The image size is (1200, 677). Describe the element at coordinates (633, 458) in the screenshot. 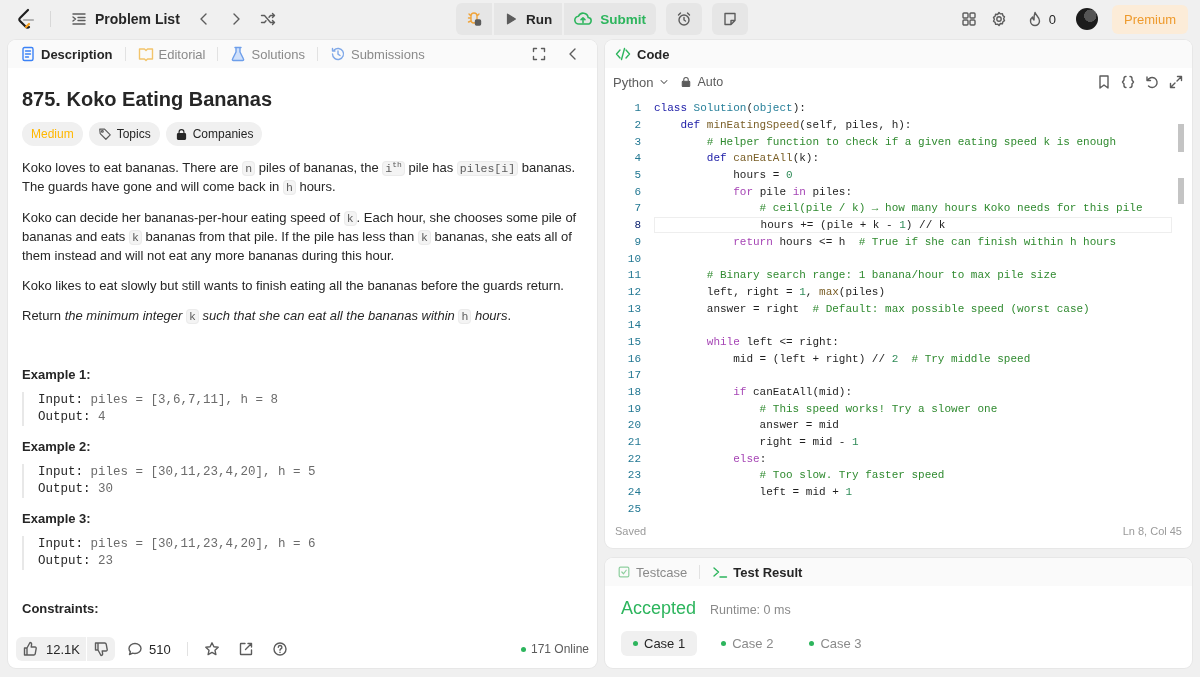

I see `line-number: 22` at that location.